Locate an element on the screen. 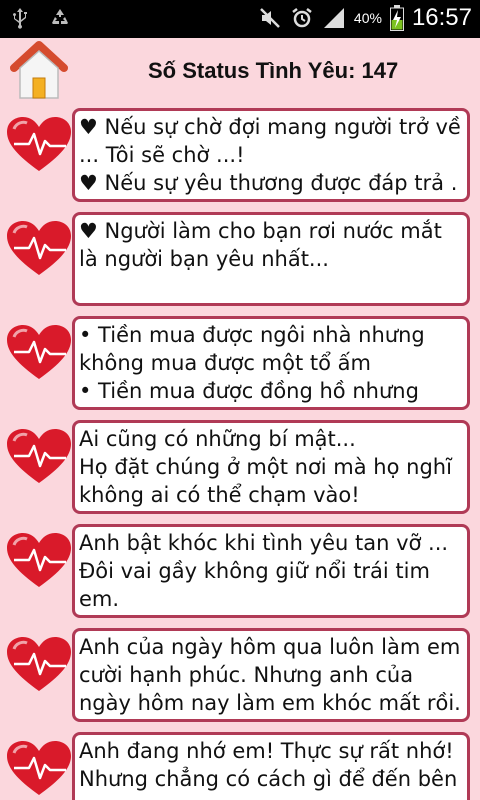 The height and width of the screenshot is (800, 480). recycle-icon is located at coordinates (60, 16).